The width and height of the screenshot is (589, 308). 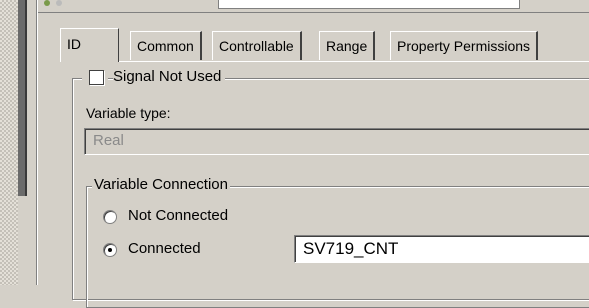 What do you see at coordinates (169, 76) in the screenshot?
I see `signal-not-used-label: Signal Not Used` at bounding box center [169, 76].